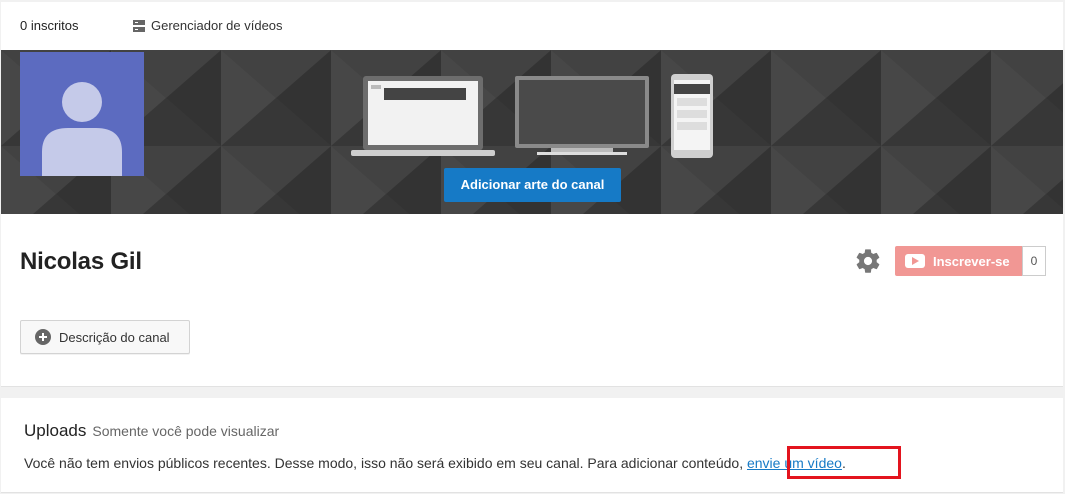 This screenshot has width=1065, height=494. What do you see at coordinates (915, 261) in the screenshot?
I see `youtube-play-icon` at bounding box center [915, 261].